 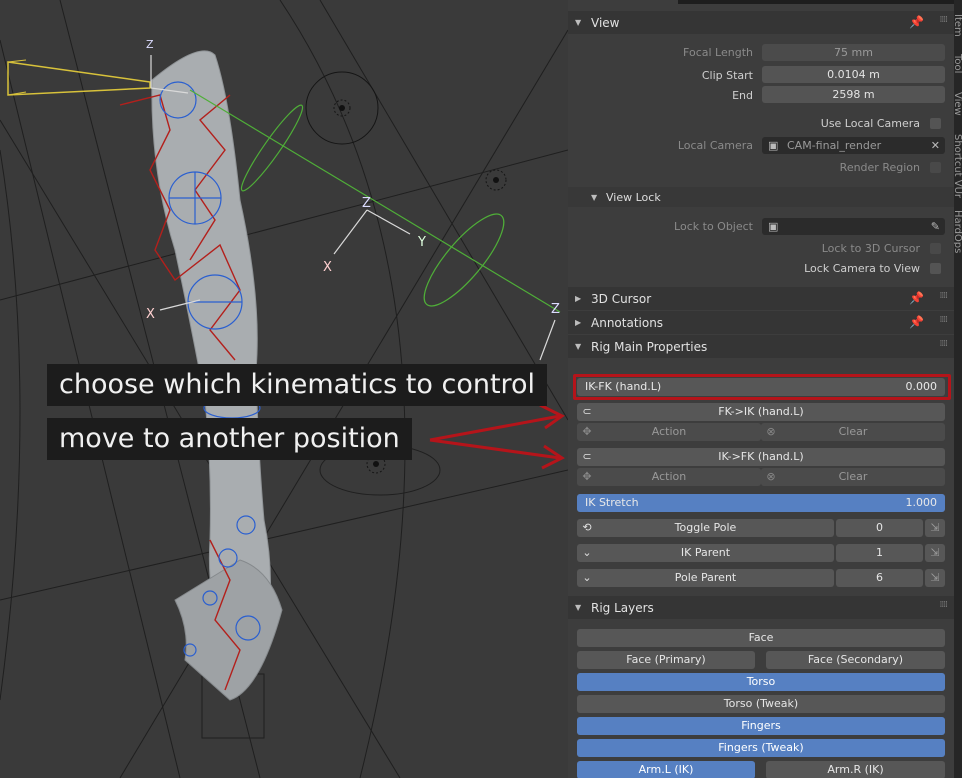 I want to click on fk-to-ik-label: FK->IK (hand.L), so click(x=761, y=411).